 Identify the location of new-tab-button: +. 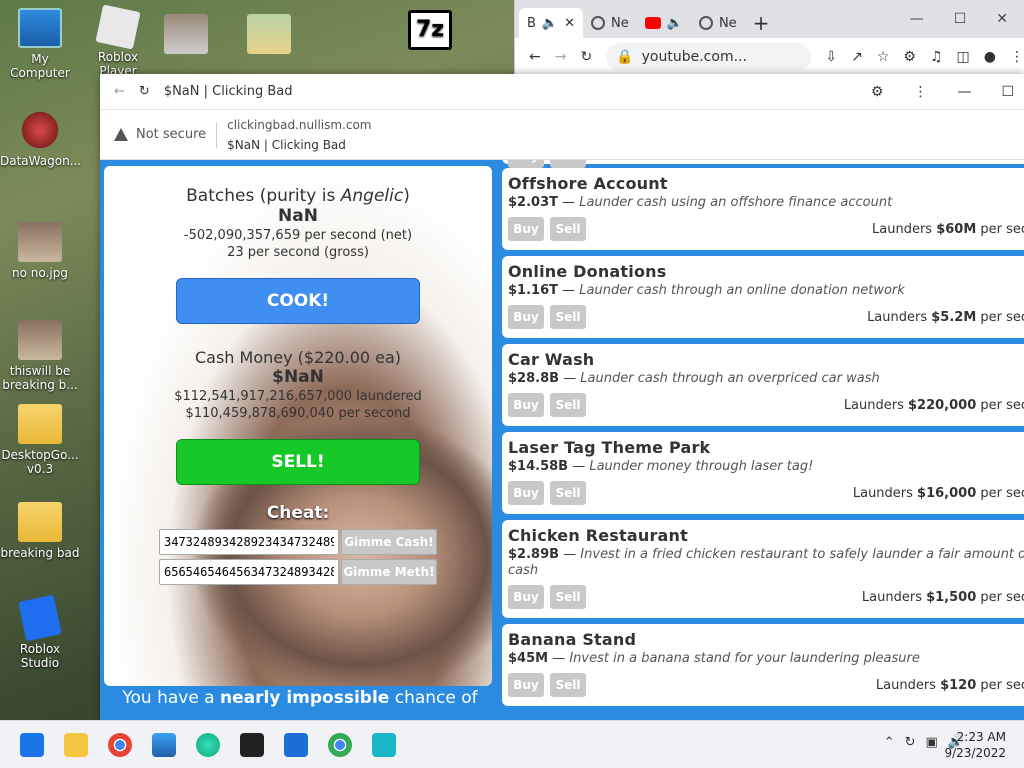
(761, 23).